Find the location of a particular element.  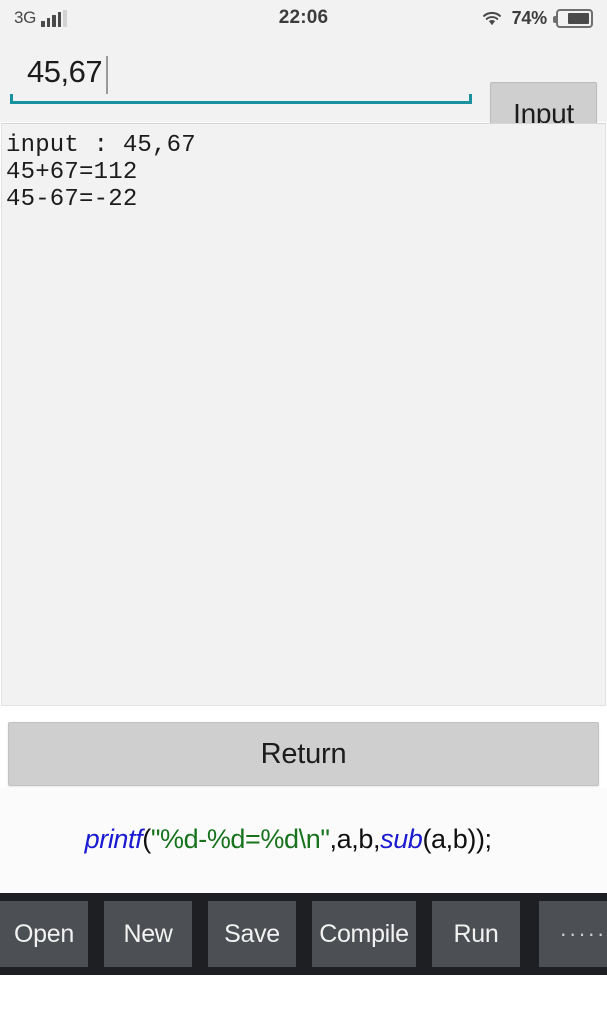

code-token-plain: ( is located at coordinates (146, 839).